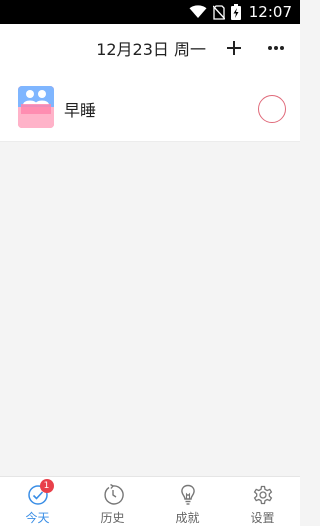 The image size is (320, 526). I want to click on habit-name: 早睡, so click(80, 110).